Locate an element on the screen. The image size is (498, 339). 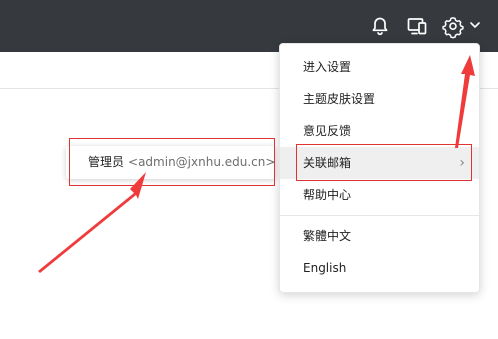
devices-icon is located at coordinates (417, 26).